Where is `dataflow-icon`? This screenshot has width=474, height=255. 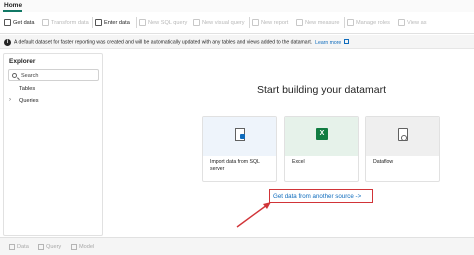 dataflow-icon is located at coordinates (403, 134).